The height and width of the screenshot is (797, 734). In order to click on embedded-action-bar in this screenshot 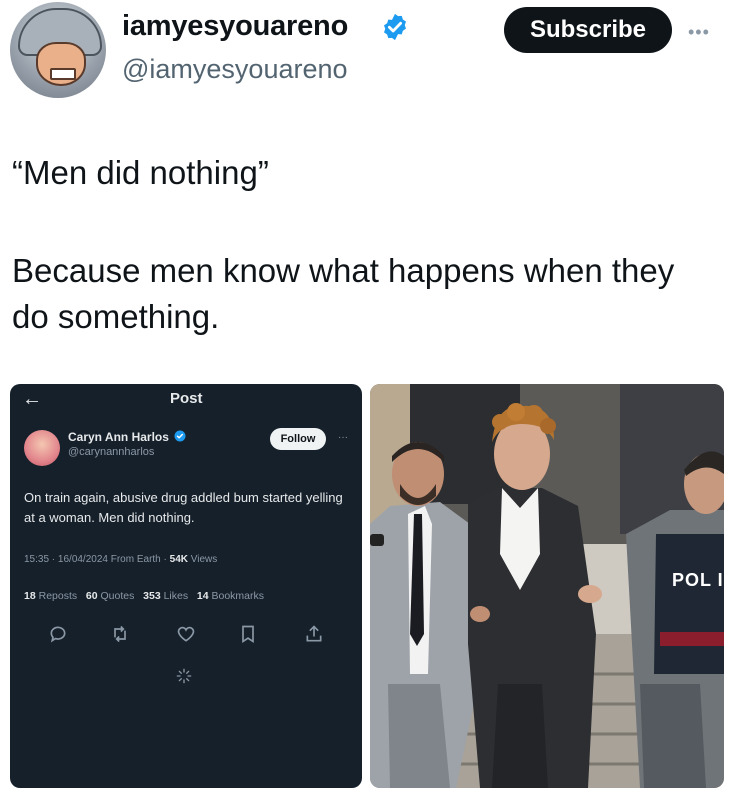, I will do `click(186, 636)`.